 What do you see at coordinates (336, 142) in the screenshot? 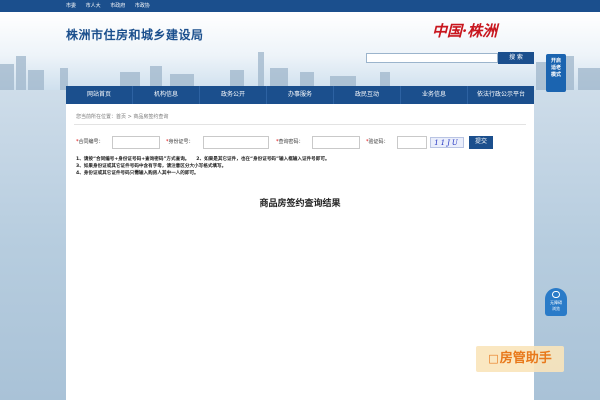
I see `query-password-input` at bounding box center [336, 142].